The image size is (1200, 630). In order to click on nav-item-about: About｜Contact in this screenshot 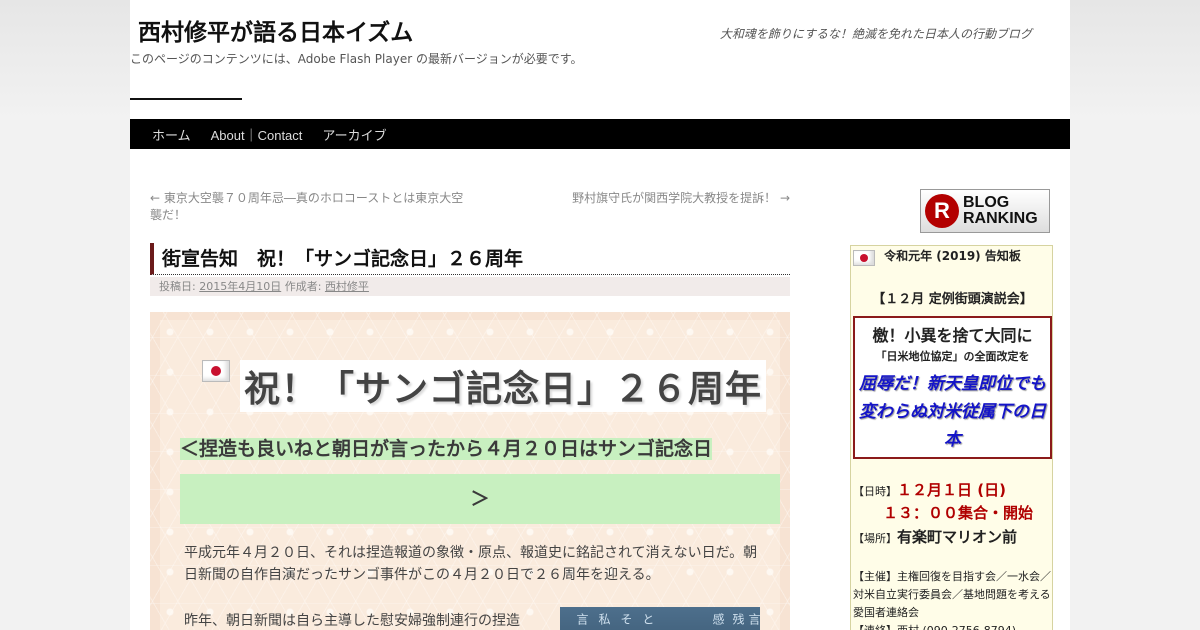, I will do `click(257, 134)`.